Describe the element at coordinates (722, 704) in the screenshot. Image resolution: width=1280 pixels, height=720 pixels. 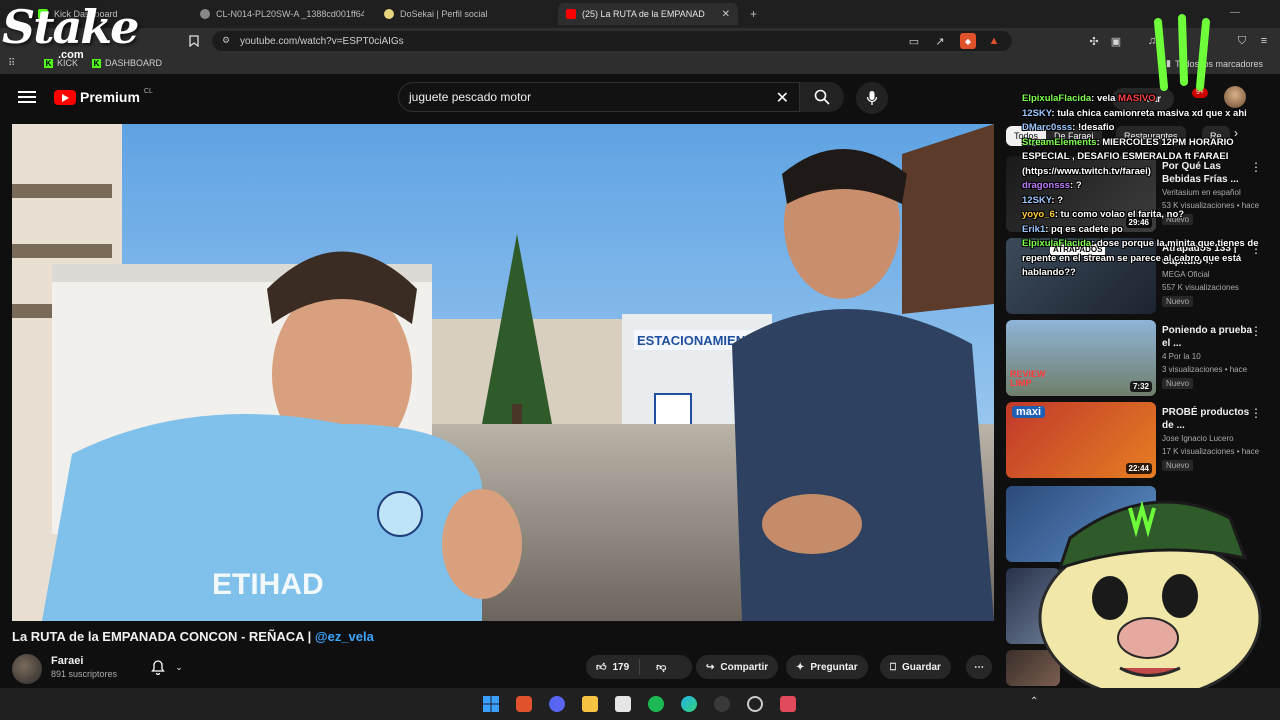
I see `obs-icon` at that location.